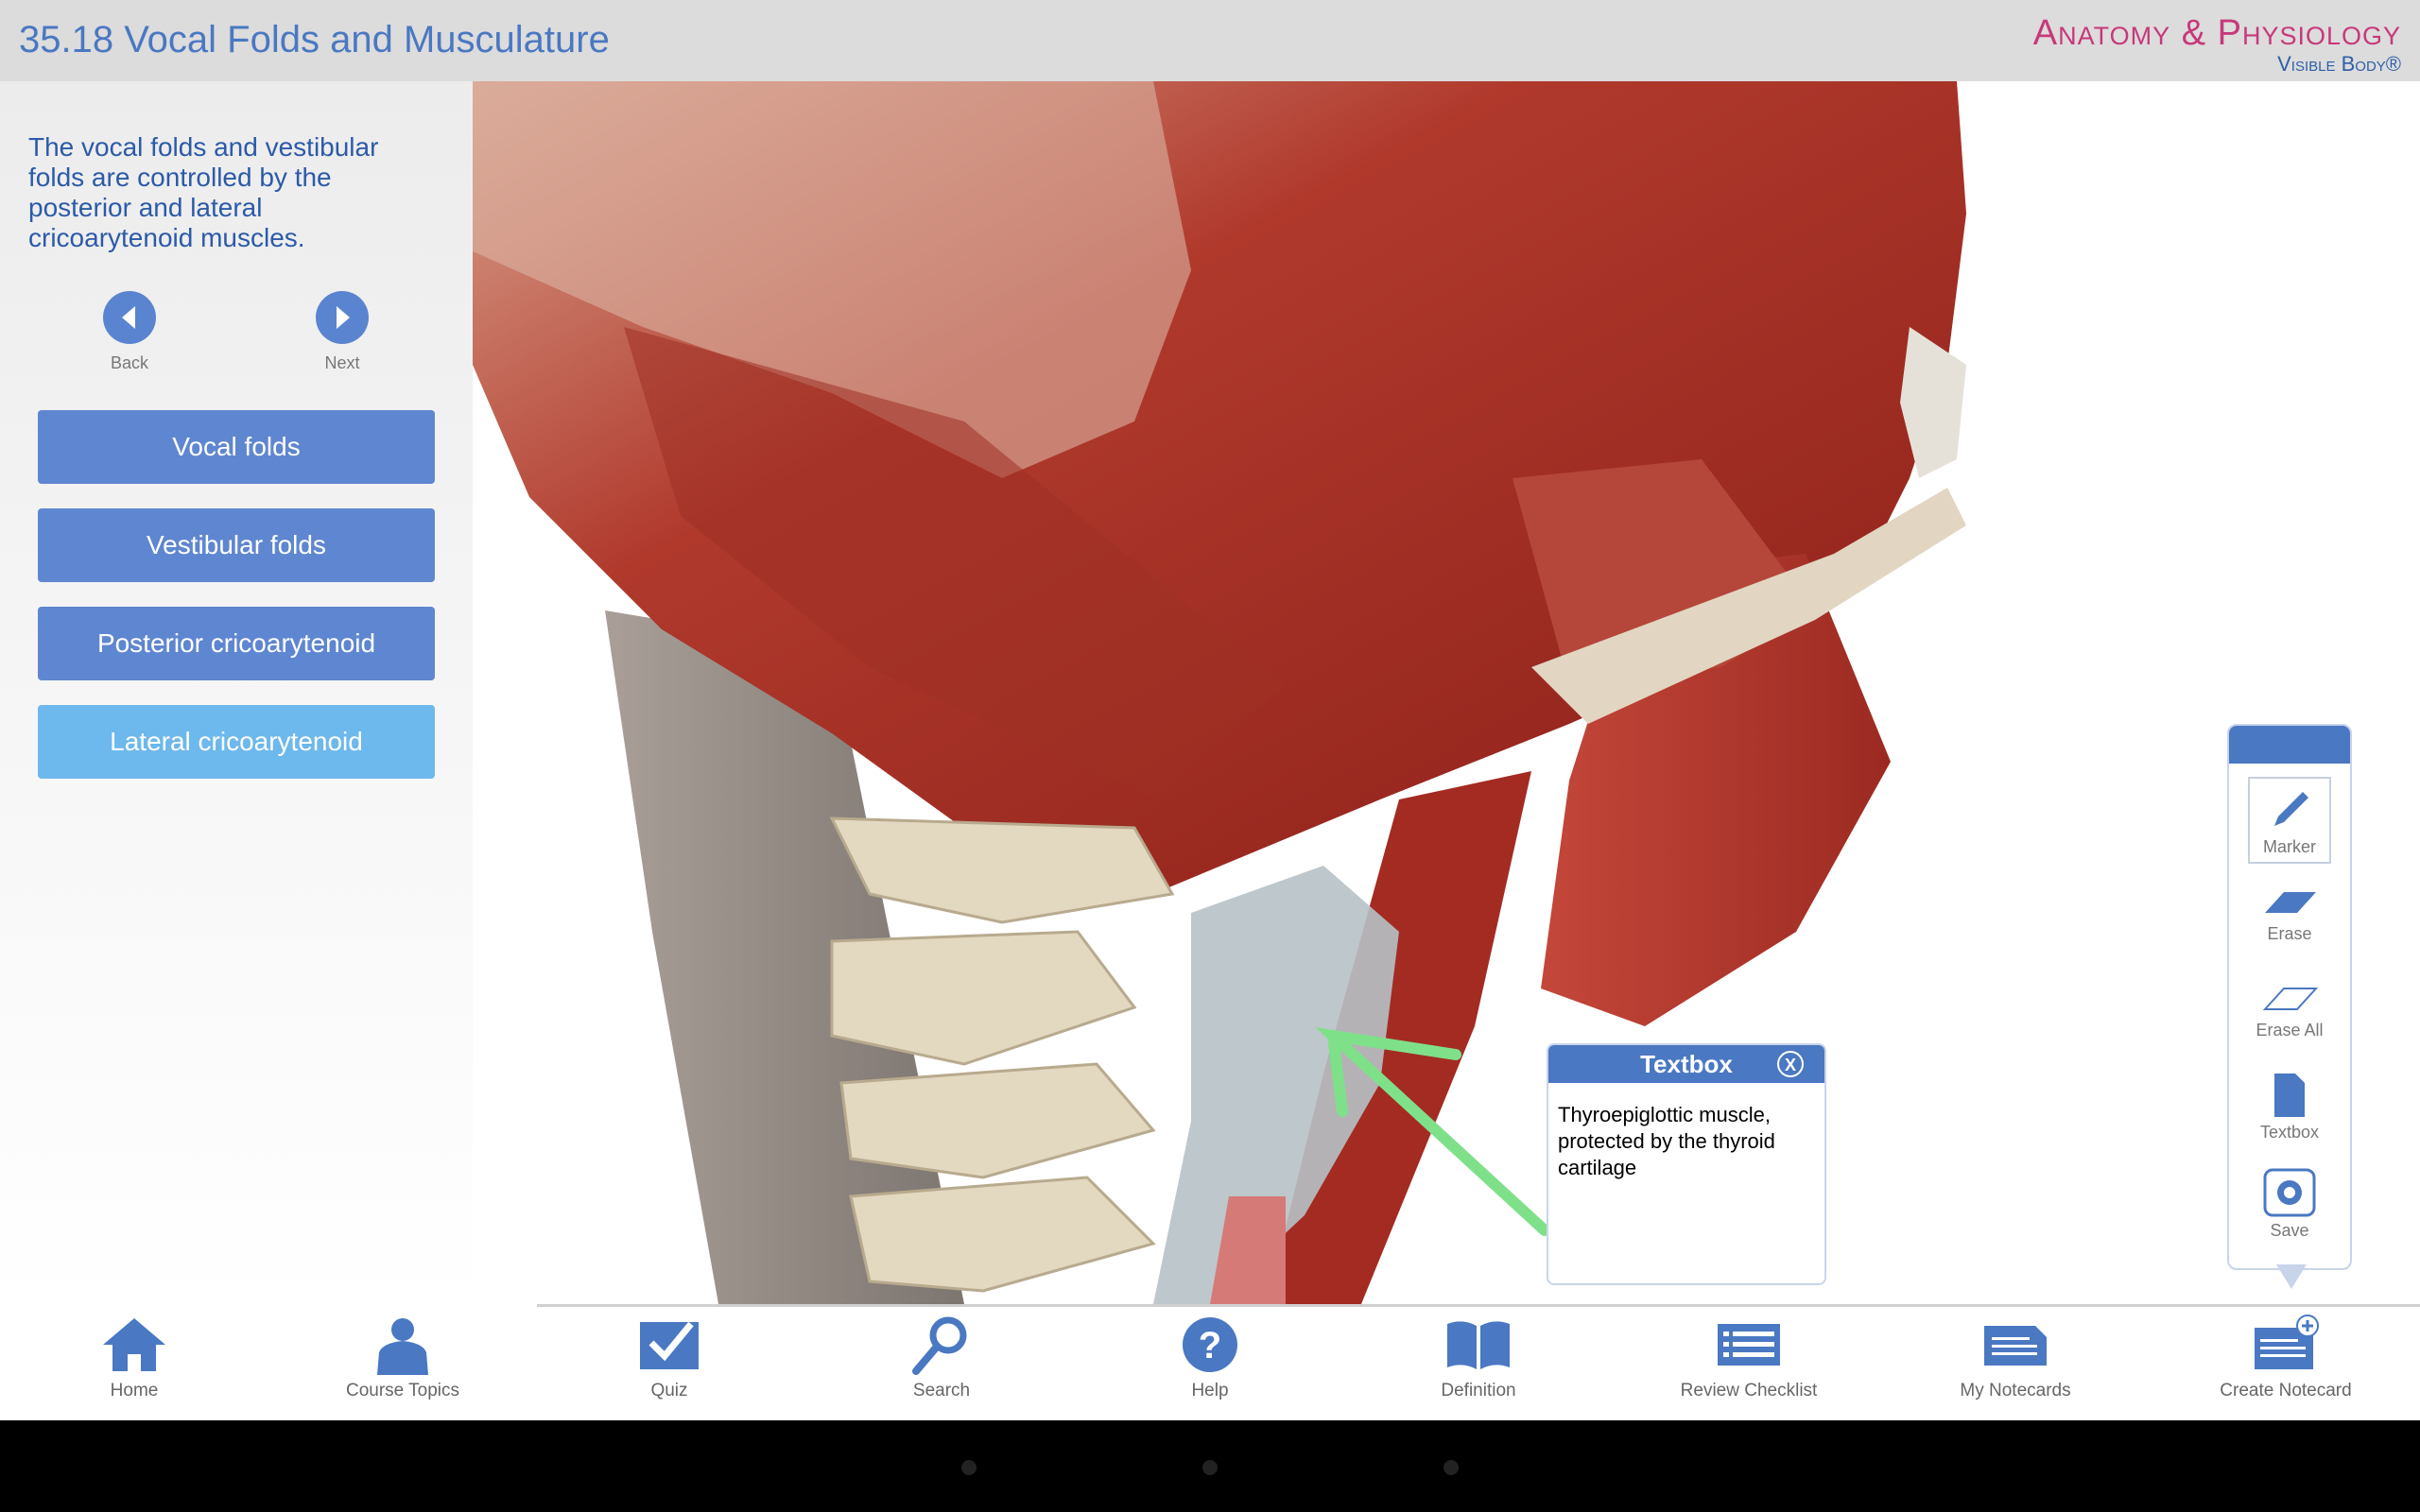 The width and height of the screenshot is (2420, 1512). What do you see at coordinates (1790, 1064) in the screenshot?
I see `textbox-close-button: X` at bounding box center [1790, 1064].